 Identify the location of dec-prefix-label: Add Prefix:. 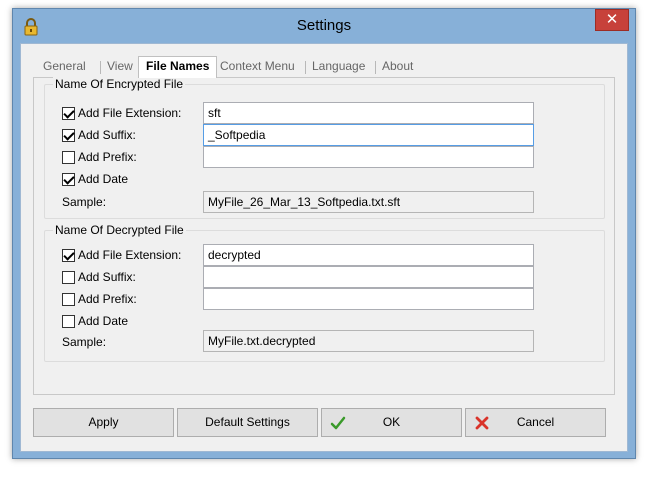
(107, 299).